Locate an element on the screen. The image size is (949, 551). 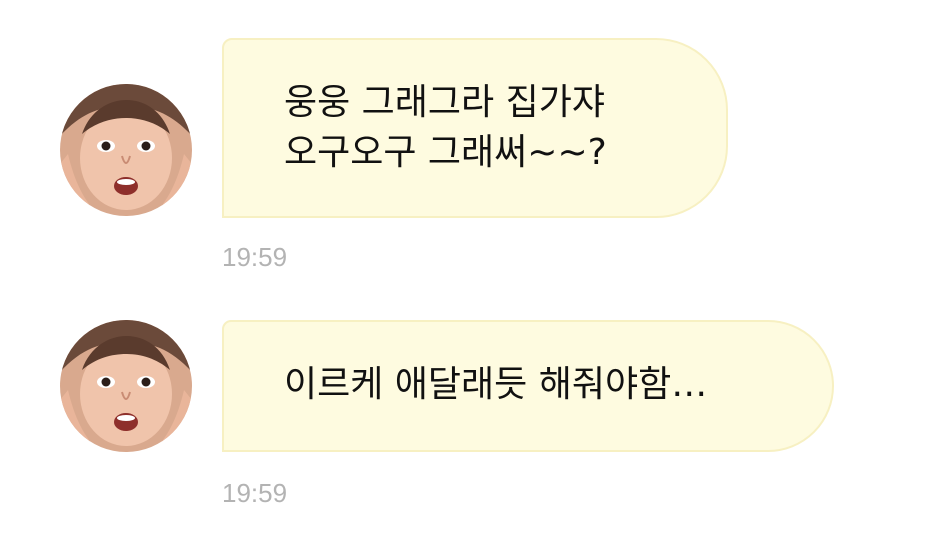
message-text-line: 오구오구 그래써~~? is located at coordinates (445, 152).